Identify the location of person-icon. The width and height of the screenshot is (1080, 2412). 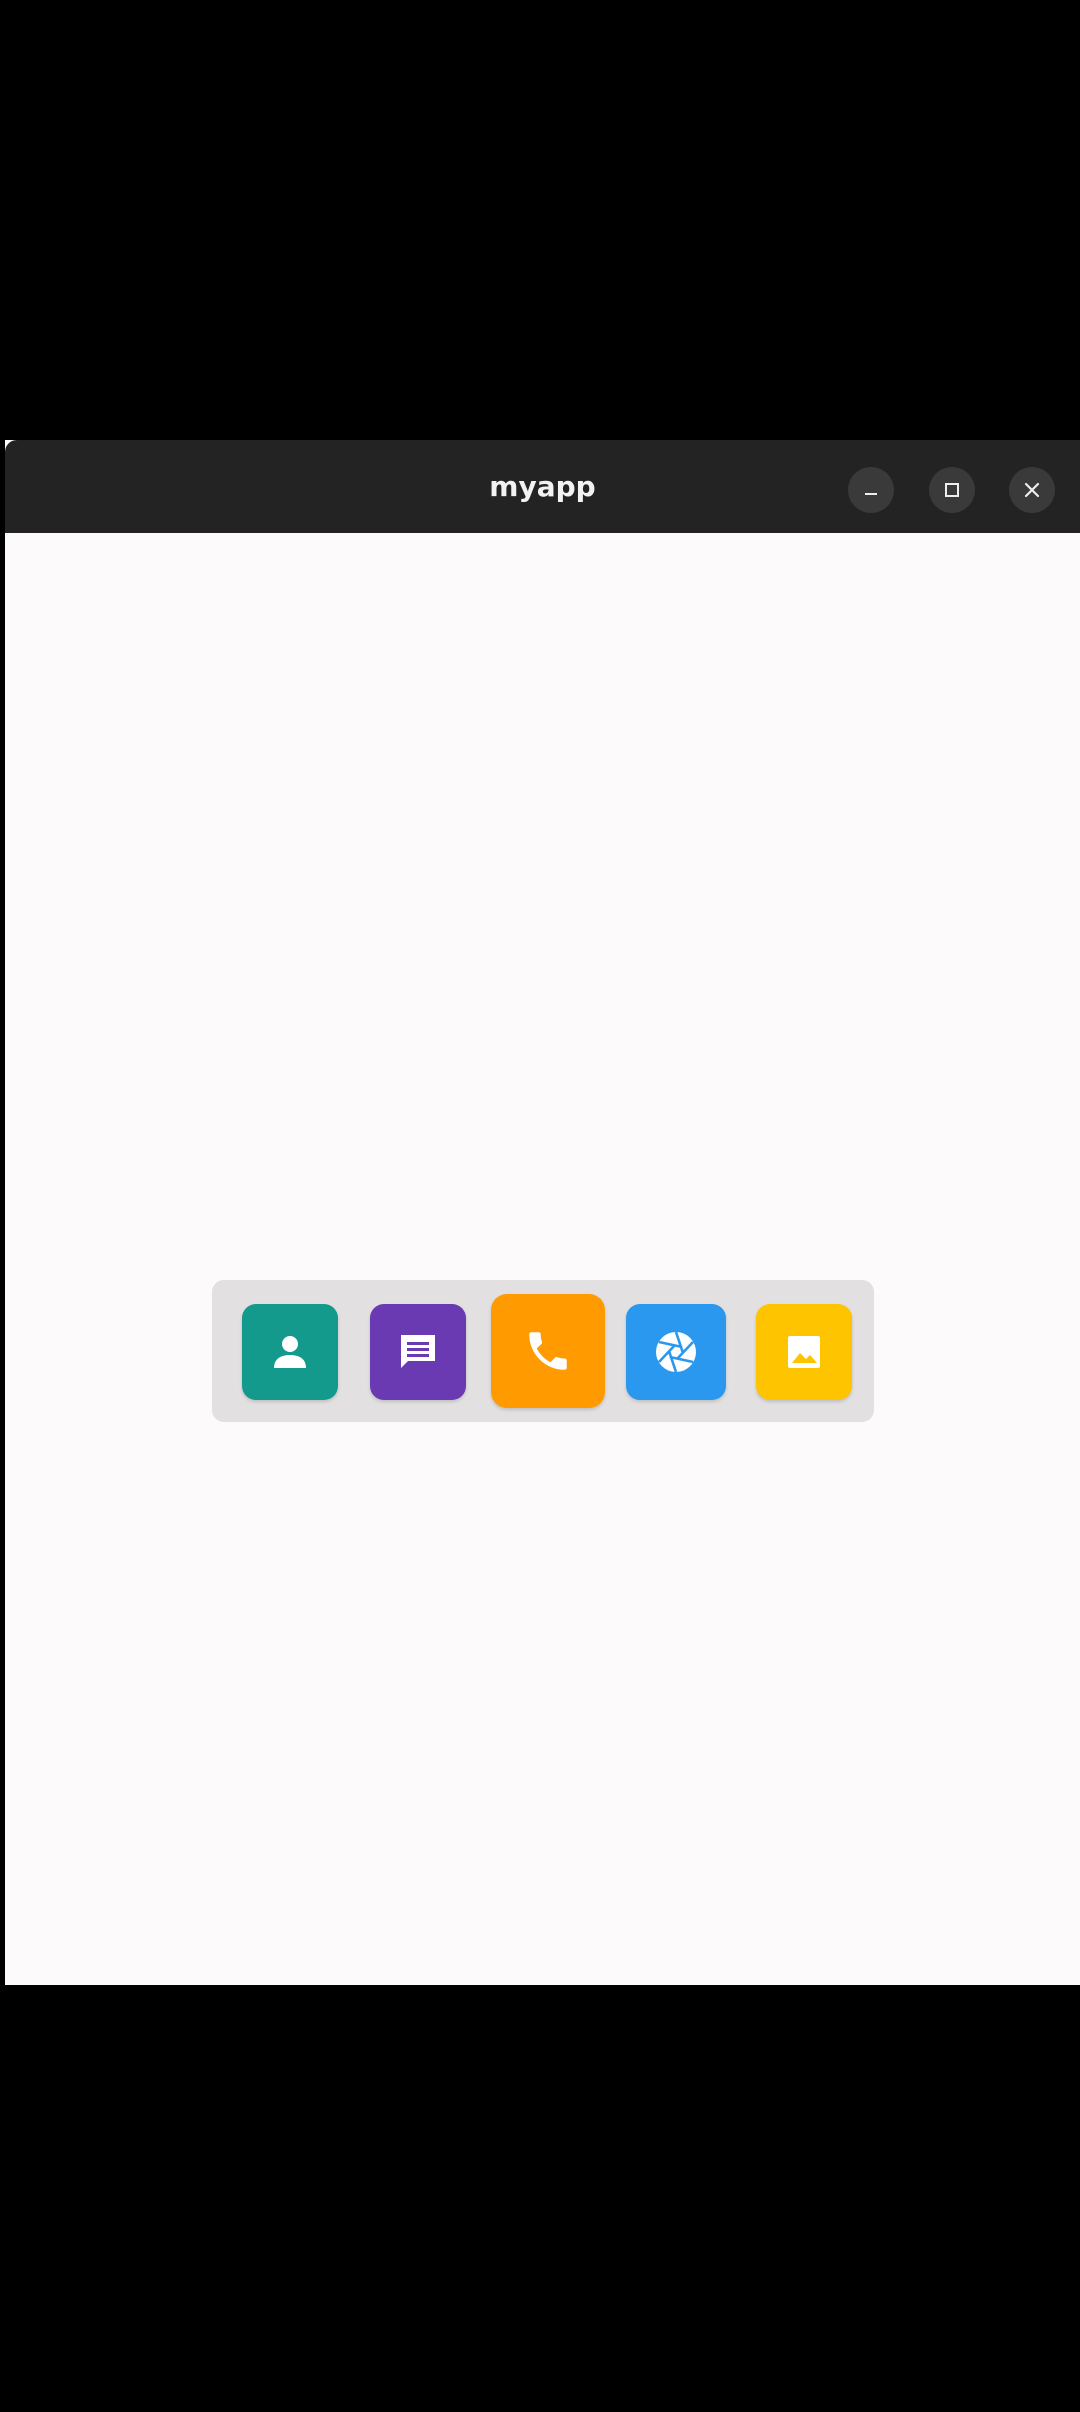
(290, 1352).